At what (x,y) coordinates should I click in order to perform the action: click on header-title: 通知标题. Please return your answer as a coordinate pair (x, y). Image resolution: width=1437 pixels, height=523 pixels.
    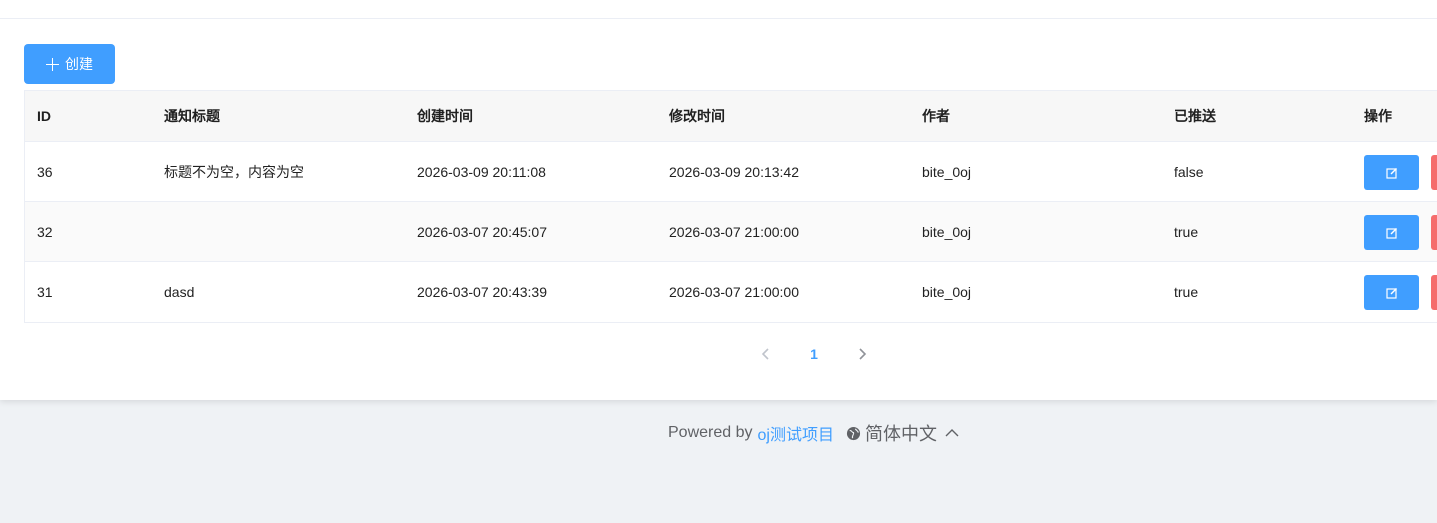
    Looking at the image, I should click on (192, 116).